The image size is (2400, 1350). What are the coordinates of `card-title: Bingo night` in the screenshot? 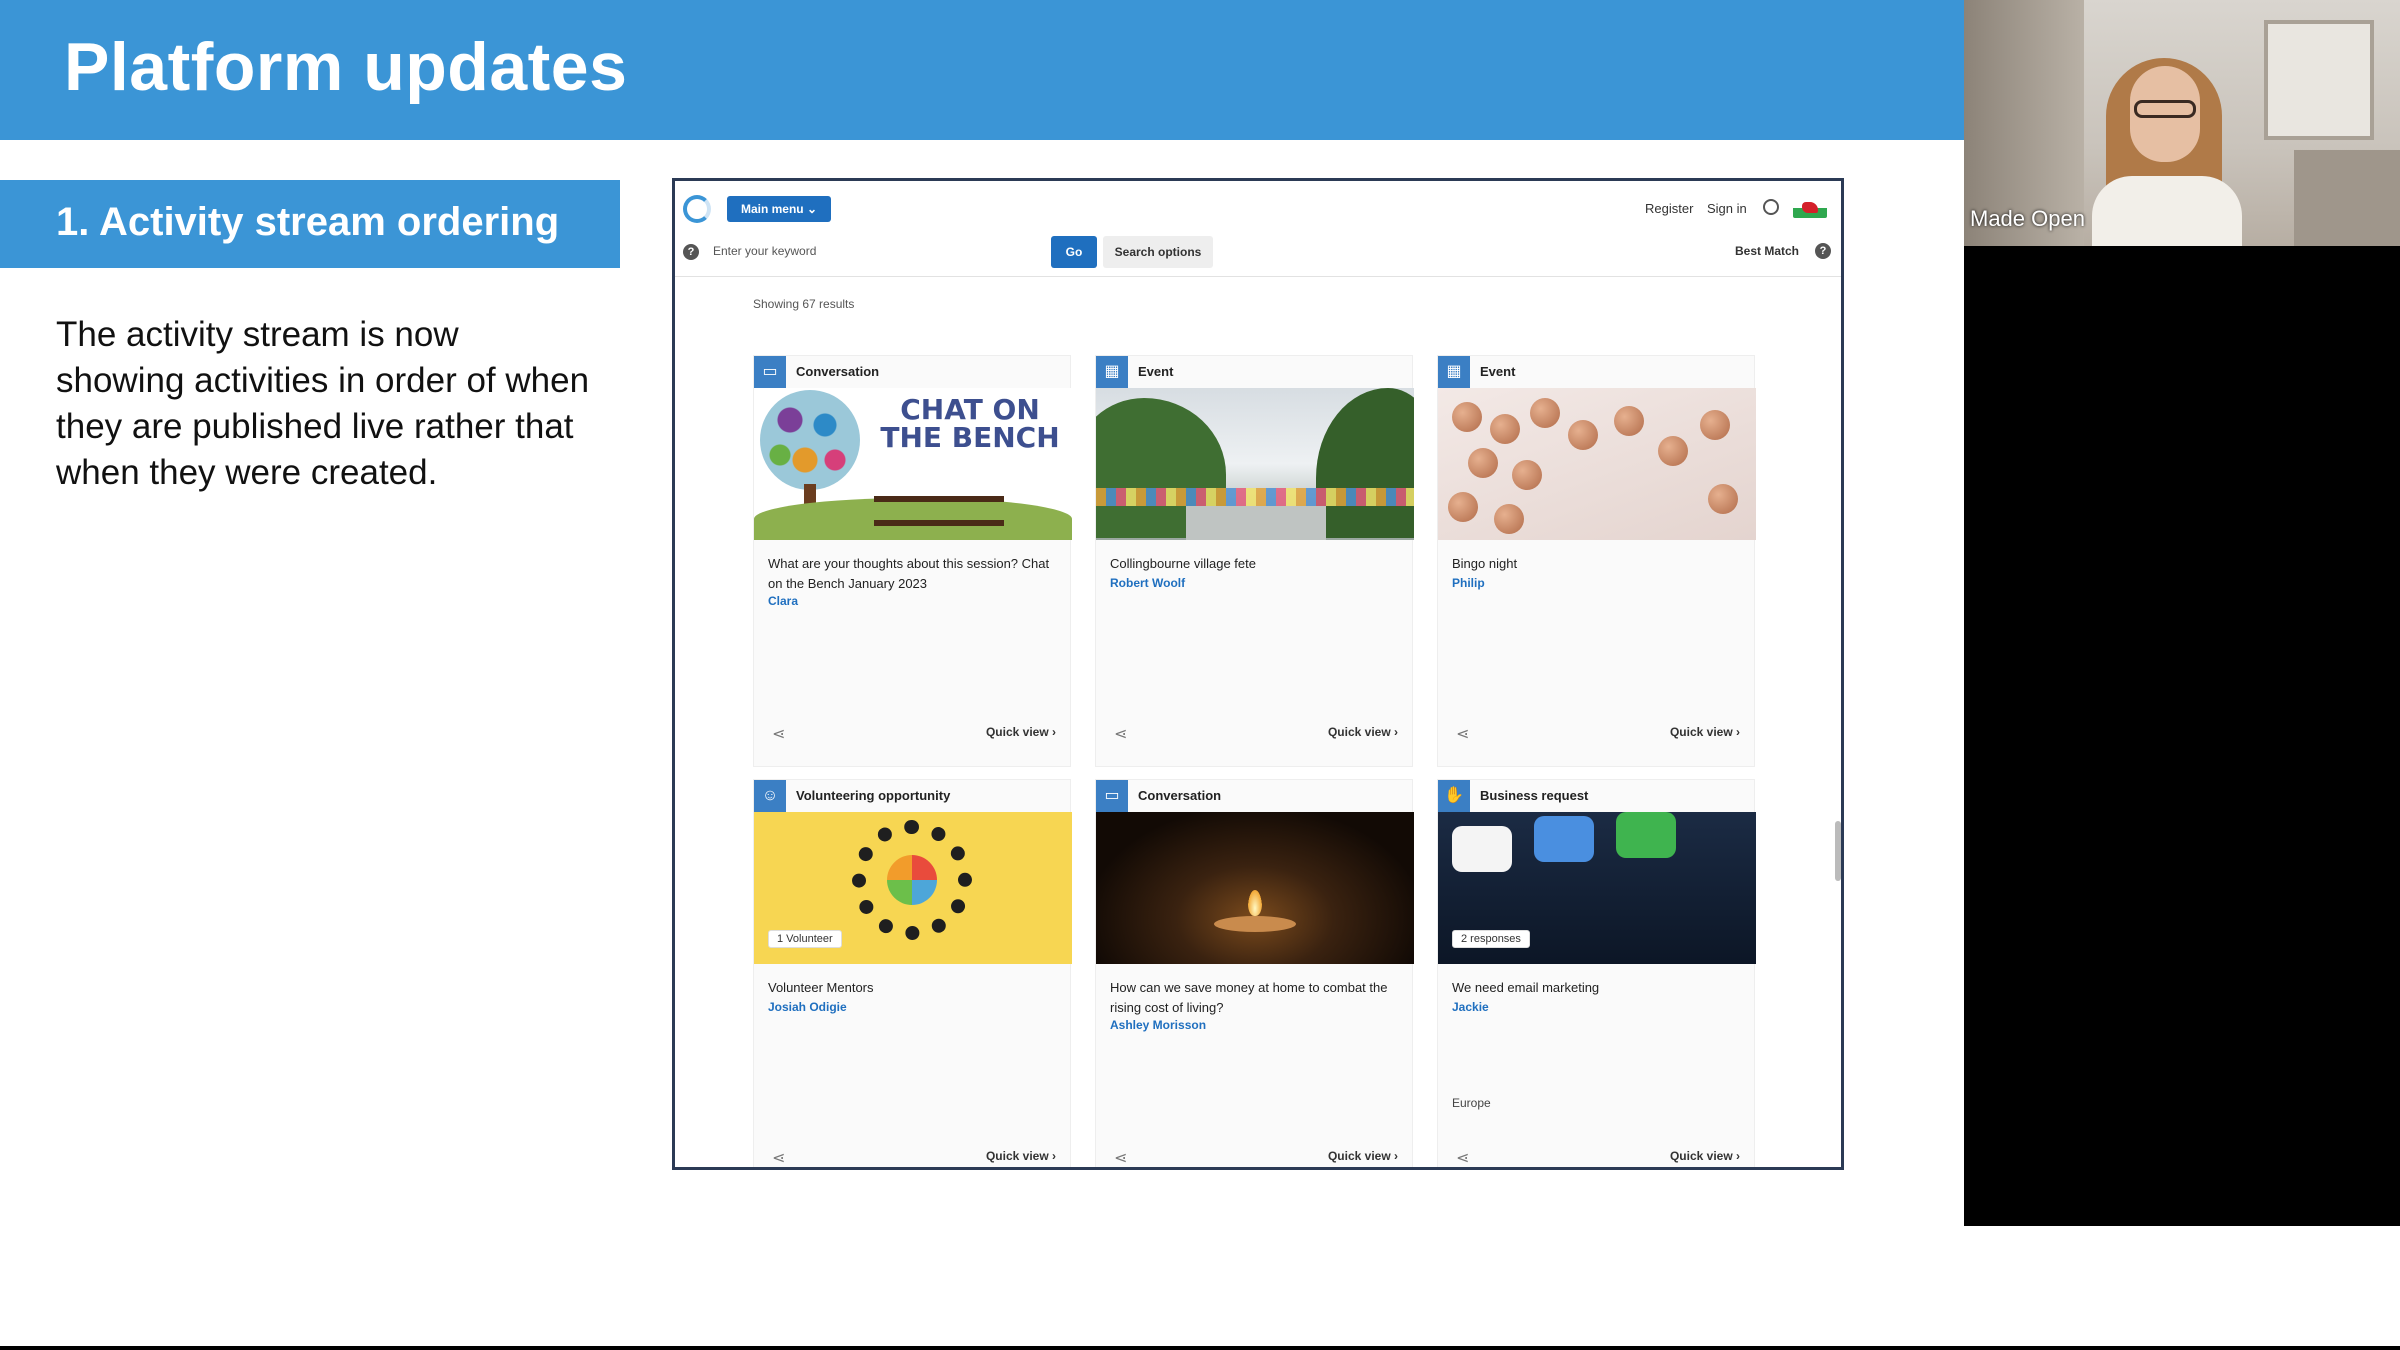 It's located at (1597, 564).